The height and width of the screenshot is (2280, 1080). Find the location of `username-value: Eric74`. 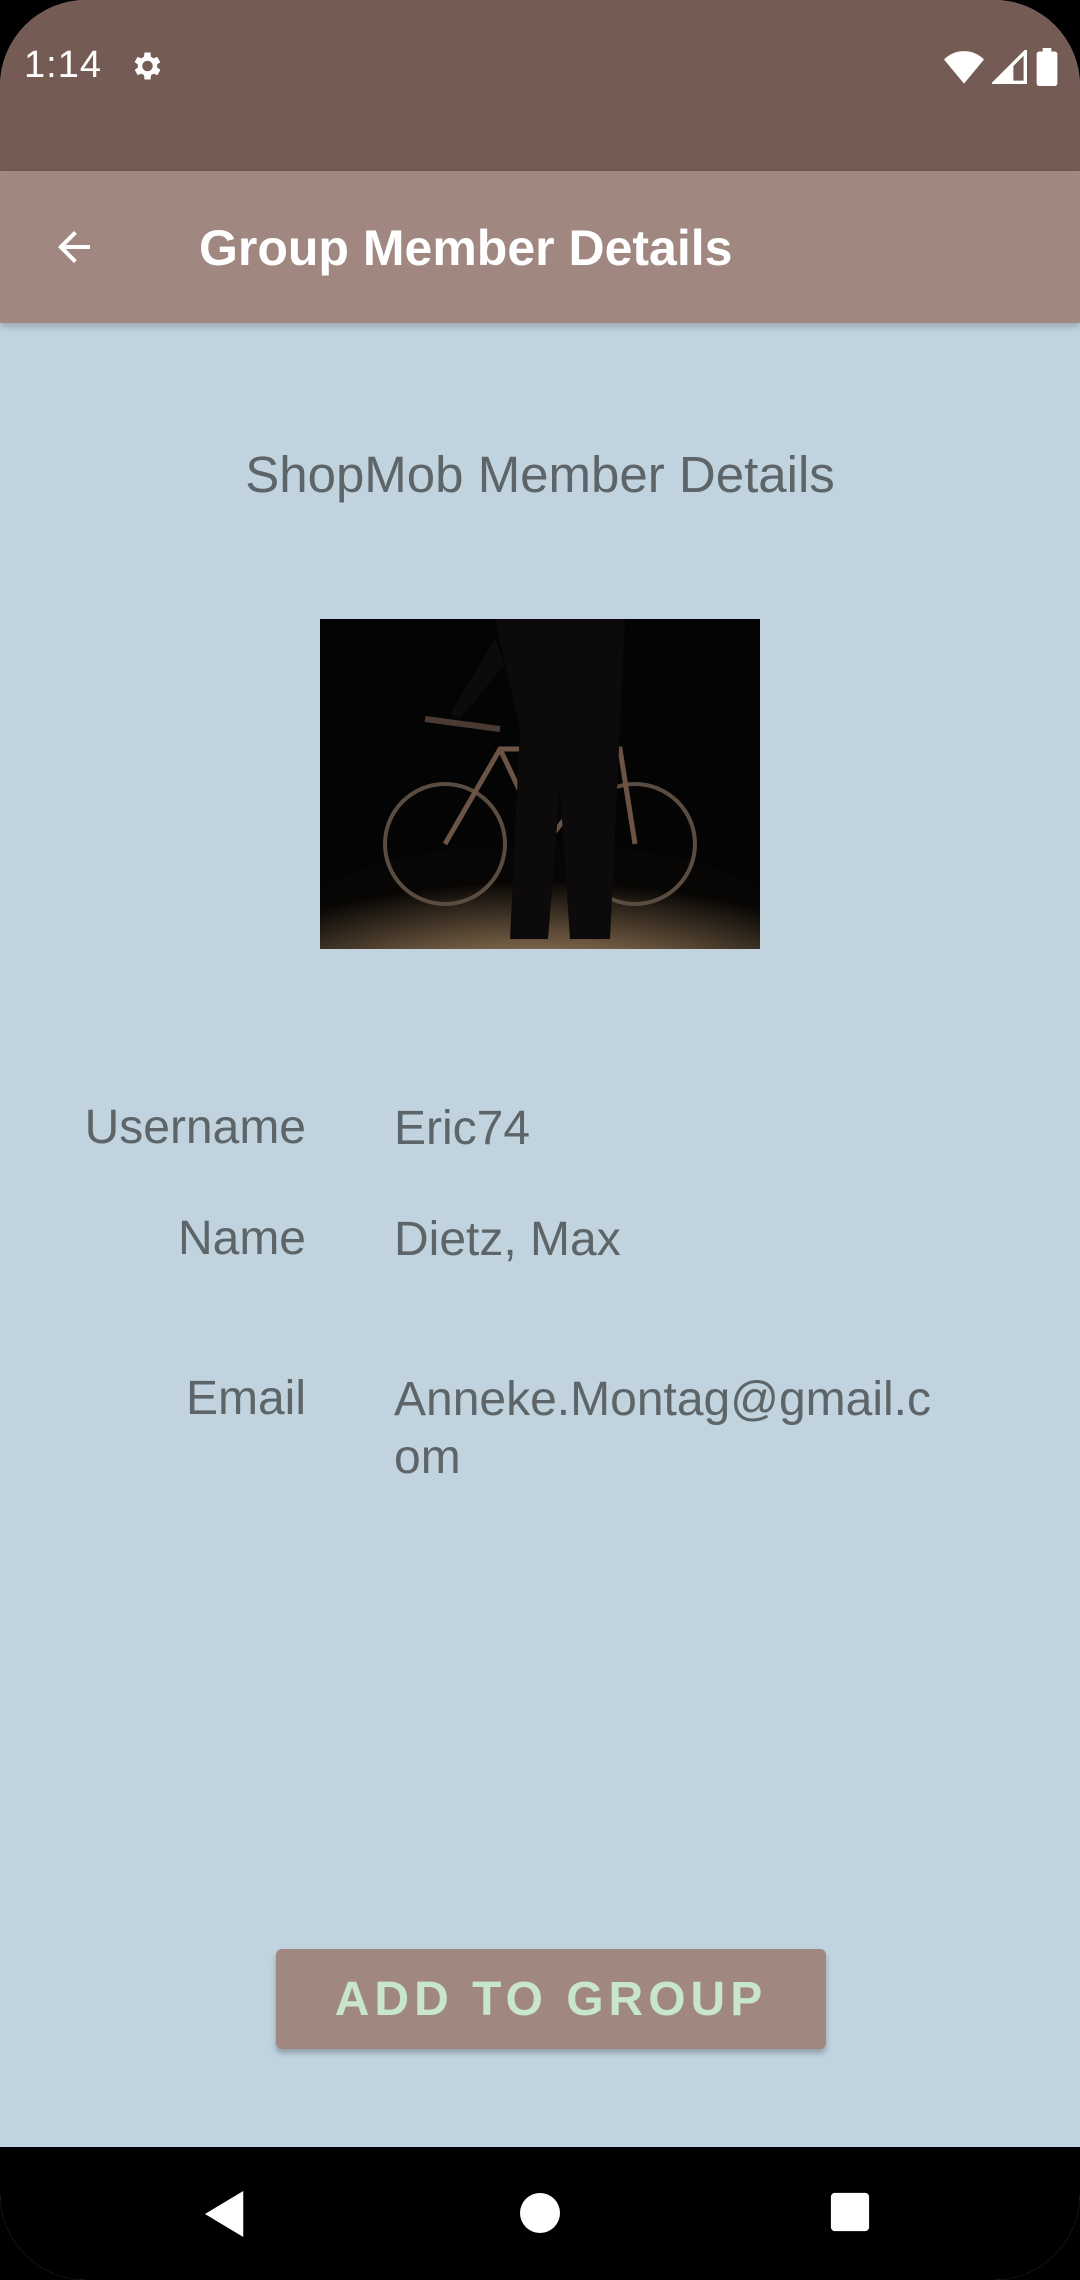

username-value: Eric74 is located at coordinates (462, 1128).